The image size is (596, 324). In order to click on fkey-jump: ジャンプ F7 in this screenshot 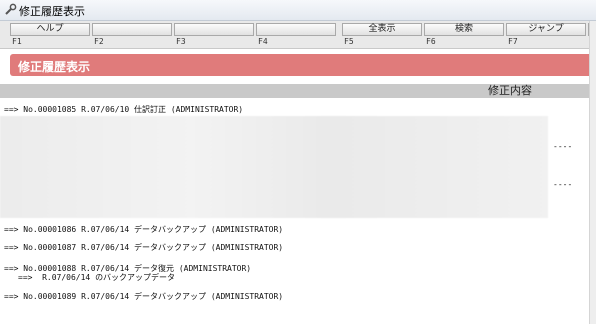, I will do `click(546, 35)`.